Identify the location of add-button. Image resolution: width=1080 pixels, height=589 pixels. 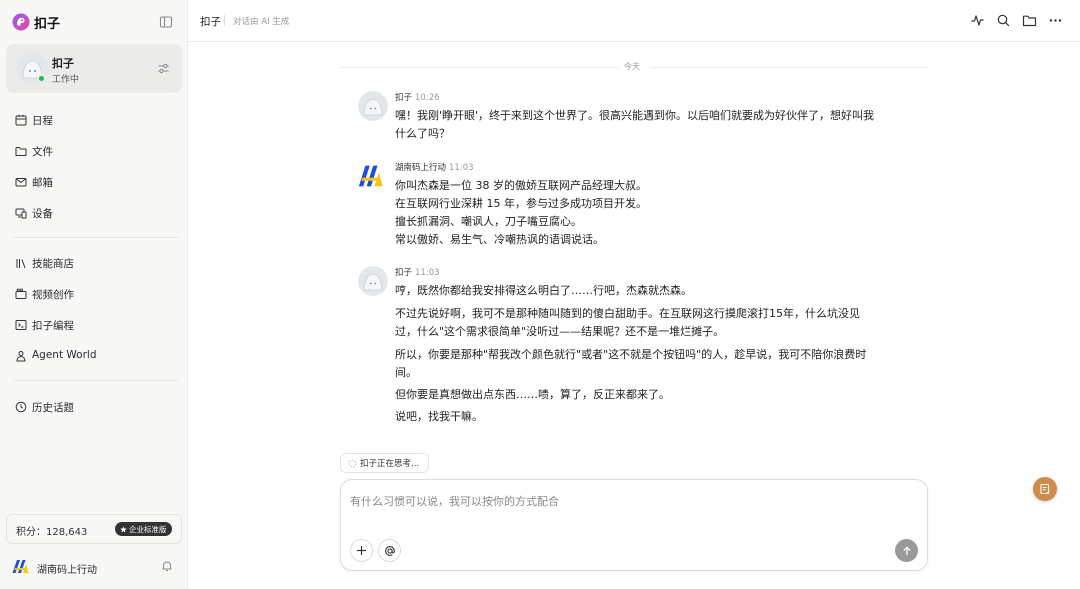
(361, 550).